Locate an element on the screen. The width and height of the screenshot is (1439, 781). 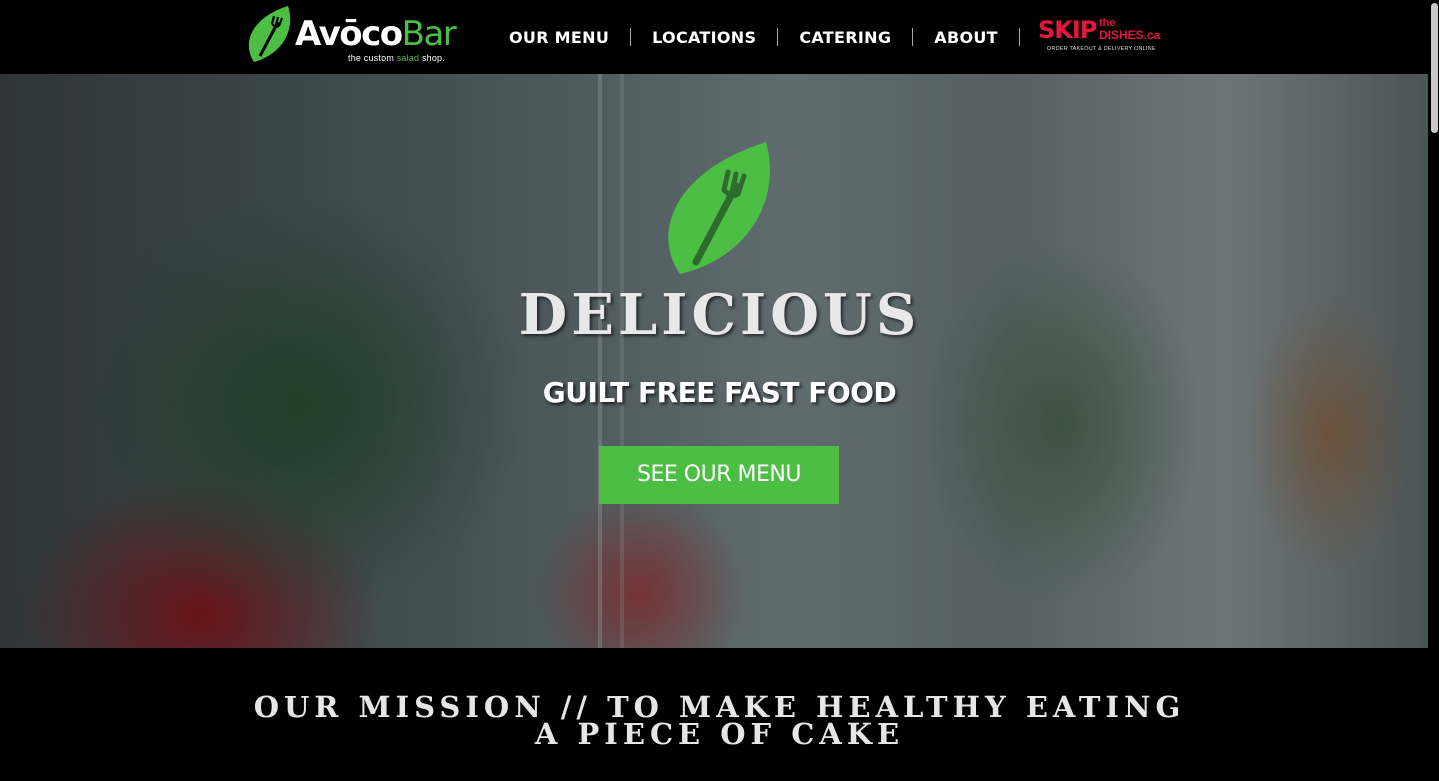
site-logo: AvōcoBar the custom salad shop. is located at coordinates (352, 35).